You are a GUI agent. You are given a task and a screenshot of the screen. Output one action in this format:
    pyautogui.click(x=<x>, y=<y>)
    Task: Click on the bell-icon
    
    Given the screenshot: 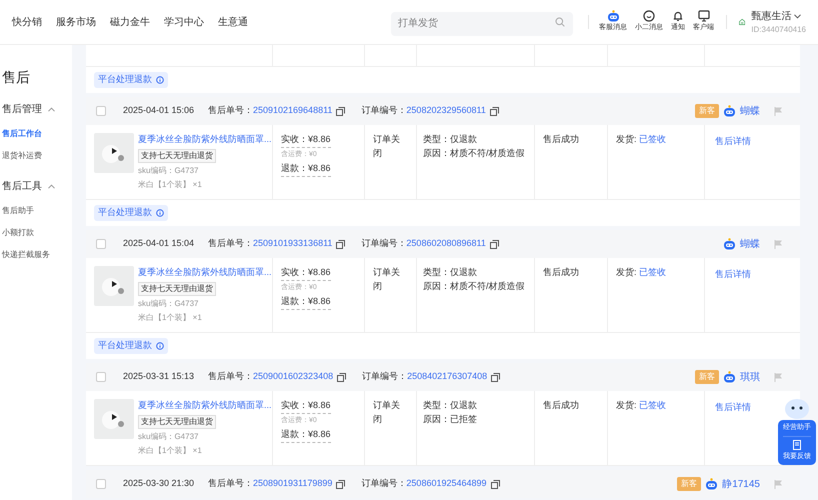 What is the action you would take?
    pyautogui.click(x=678, y=16)
    